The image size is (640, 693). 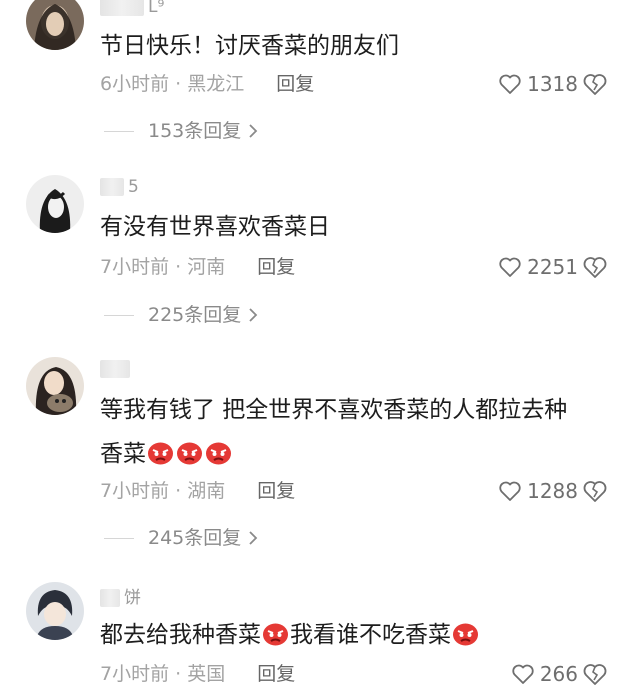 I want to click on comment-location: 英国, so click(x=206, y=674).